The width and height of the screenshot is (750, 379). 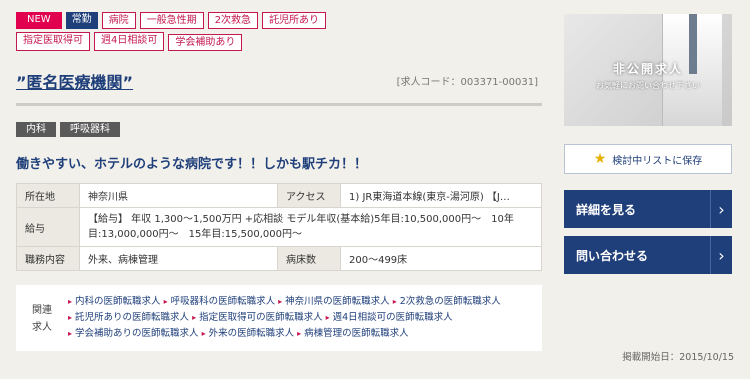 What do you see at coordinates (42, 319) in the screenshot?
I see `related-label: 関連求人` at bounding box center [42, 319].